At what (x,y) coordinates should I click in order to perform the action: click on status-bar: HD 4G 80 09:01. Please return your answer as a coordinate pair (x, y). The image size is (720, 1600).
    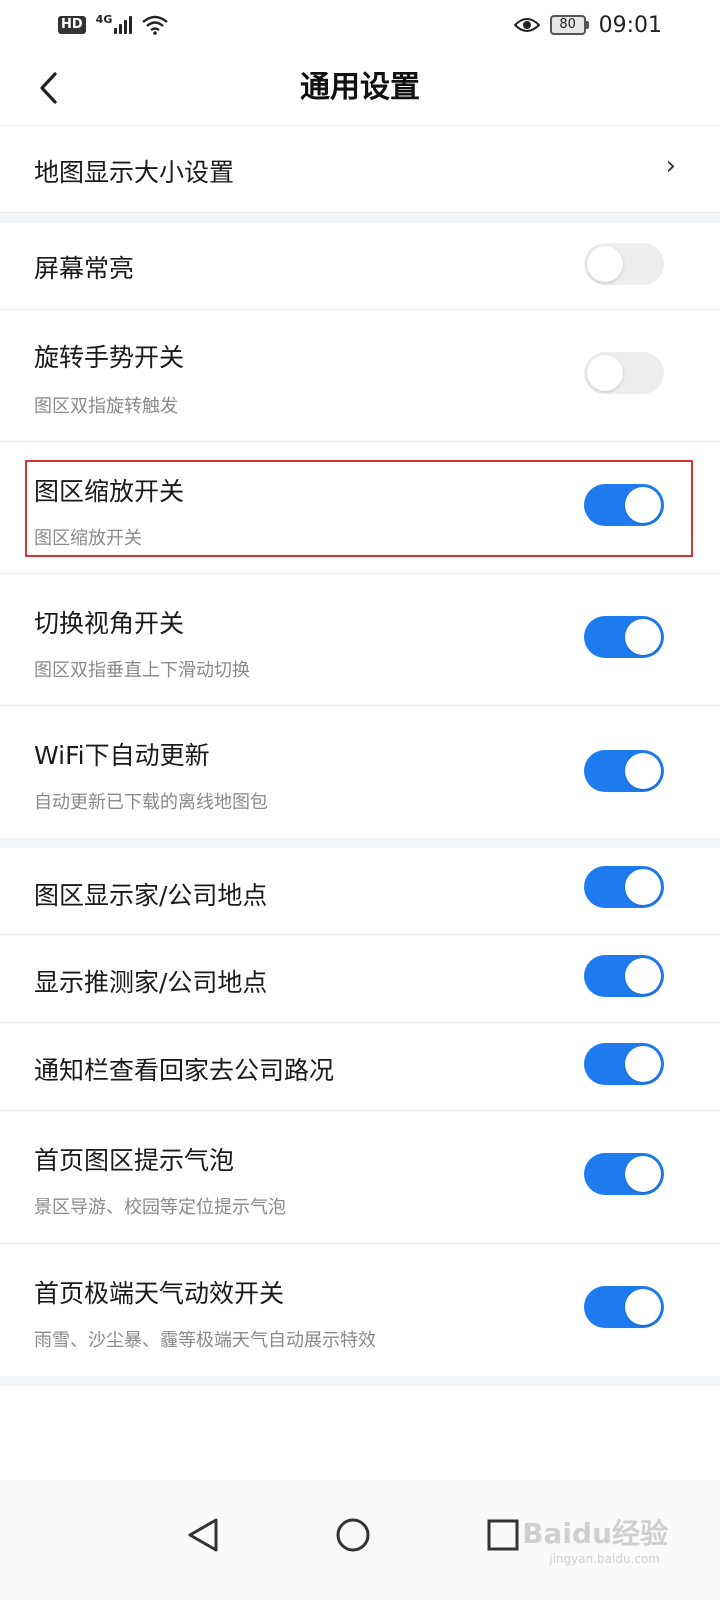
    Looking at the image, I should click on (360, 25).